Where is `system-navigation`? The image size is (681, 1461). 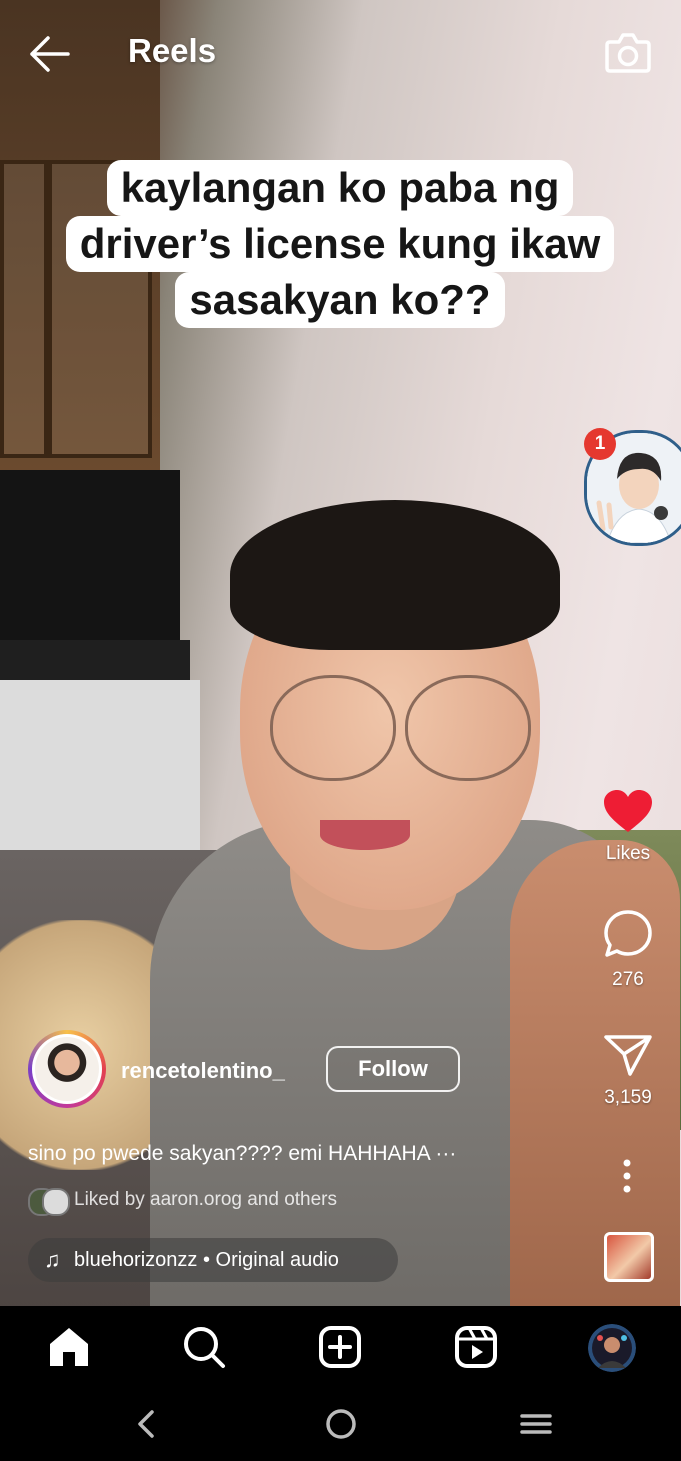 system-navigation is located at coordinates (340, 1423).